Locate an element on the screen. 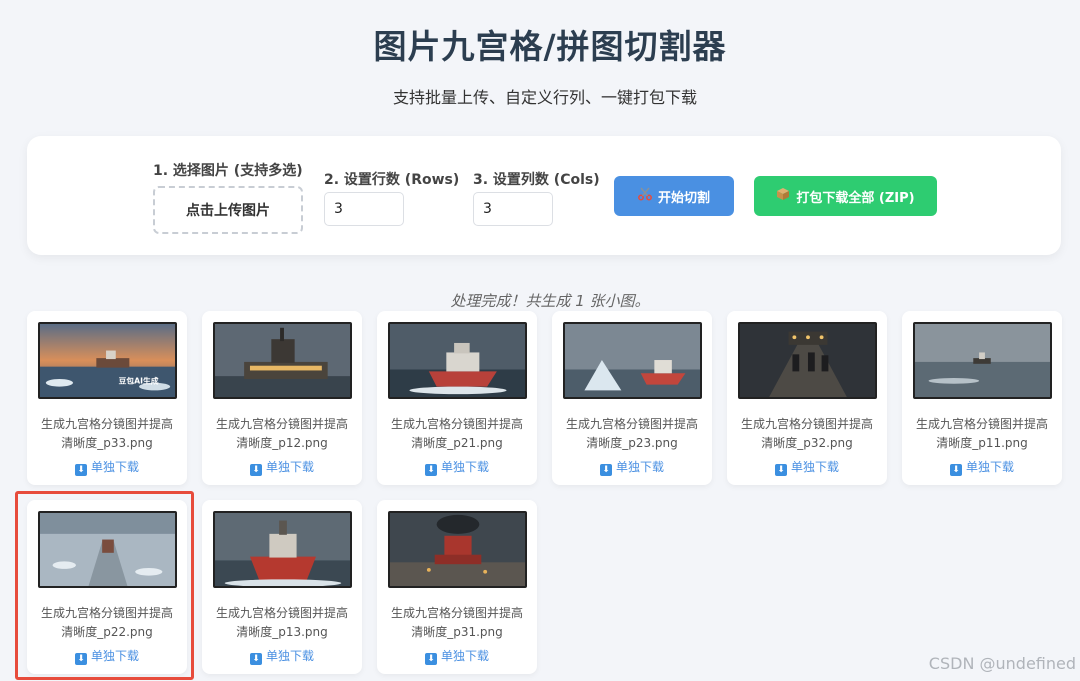 This screenshot has width=1080, height=681. result-card: 生成九宫格分镜图并提高 清晰度_p32.png ⬇ 单独下载 is located at coordinates (807, 398).